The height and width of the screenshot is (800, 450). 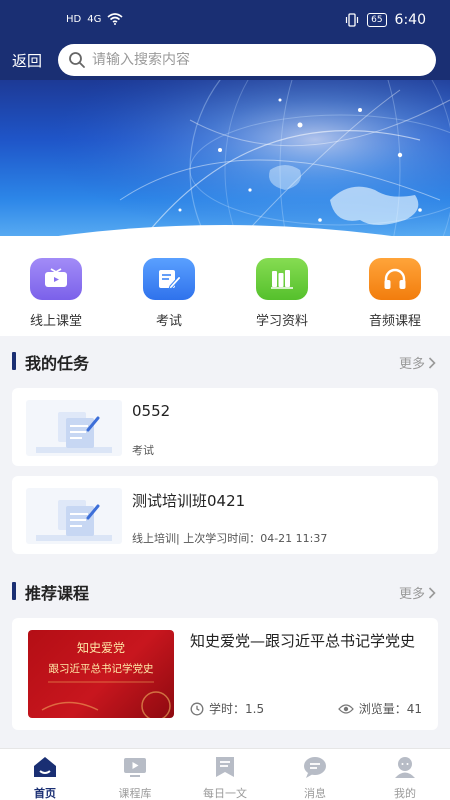 What do you see at coordinates (56, 279) in the screenshot?
I see `tv-icon` at bounding box center [56, 279].